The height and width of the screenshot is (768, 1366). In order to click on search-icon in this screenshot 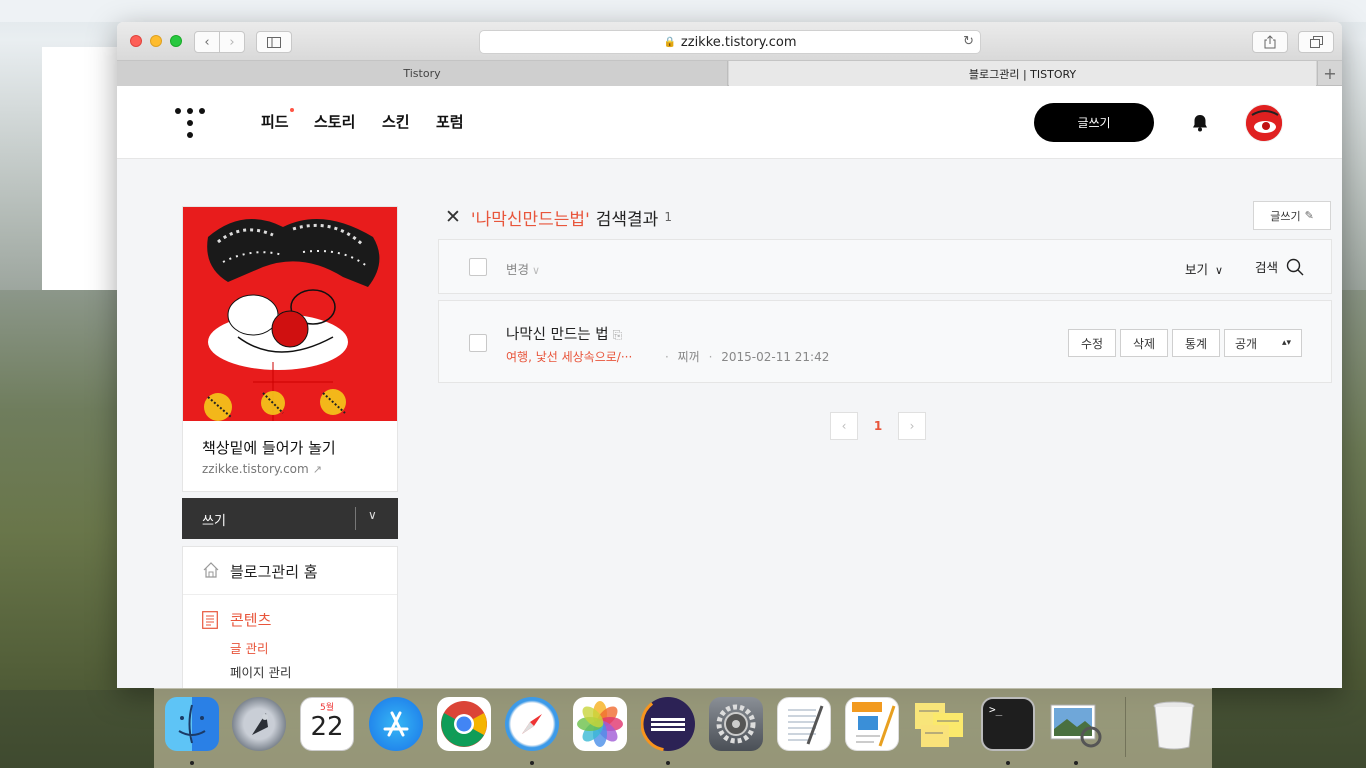, I will do `click(1295, 266)`.